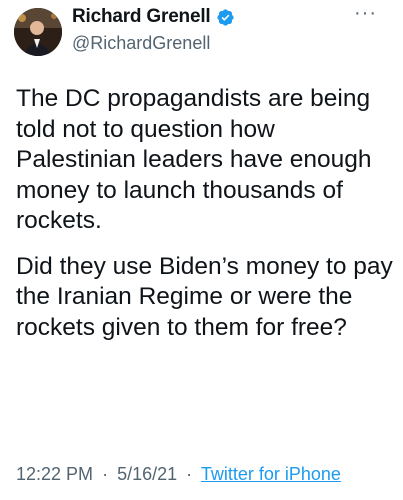 This screenshot has height=500, width=403. I want to click on author-name-row: Richard Grenell, so click(153, 17).